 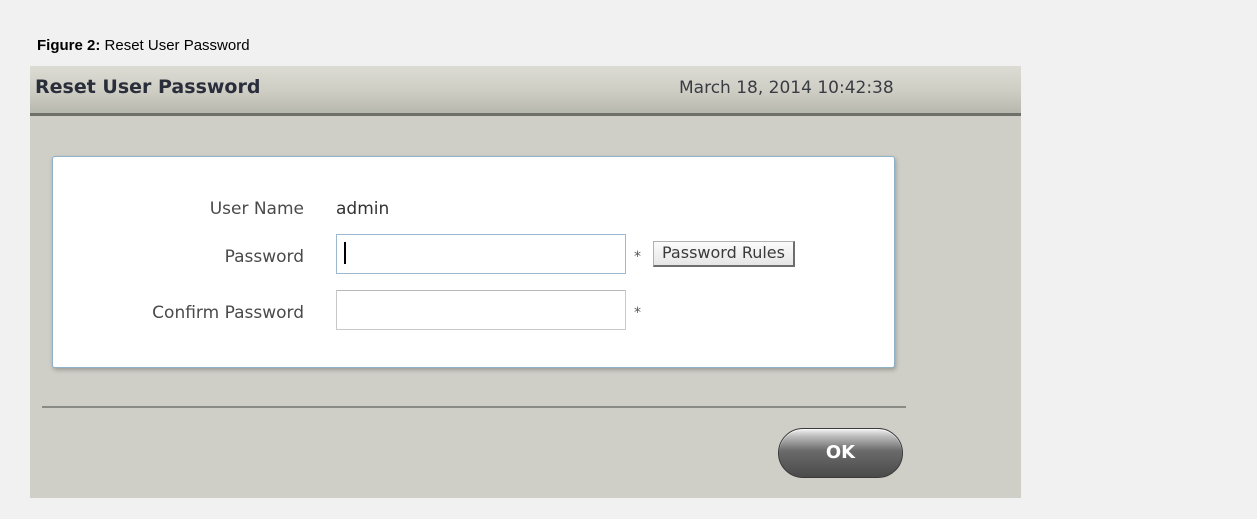 What do you see at coordinates (177, 45) in the screenshot?
I see `figure-caption-text: Reset User Password` at bounding box center [177, 45].